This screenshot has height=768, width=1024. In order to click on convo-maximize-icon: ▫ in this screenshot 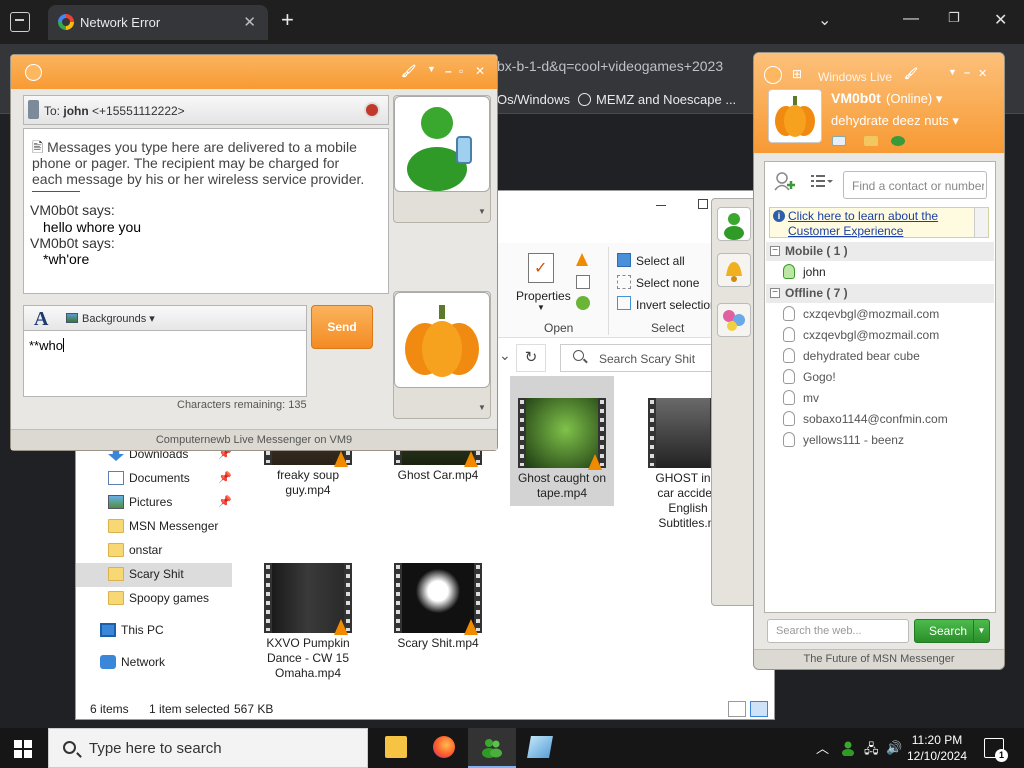, I will do `click(461, 71)`.